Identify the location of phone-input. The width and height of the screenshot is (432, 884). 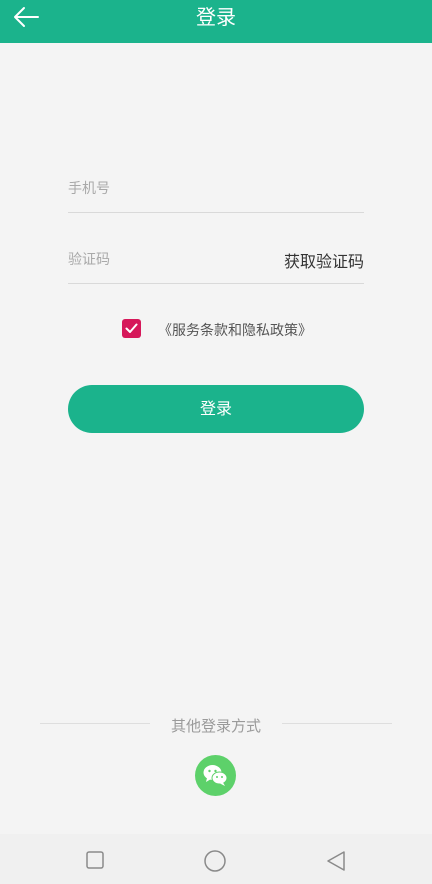
(158, 189).